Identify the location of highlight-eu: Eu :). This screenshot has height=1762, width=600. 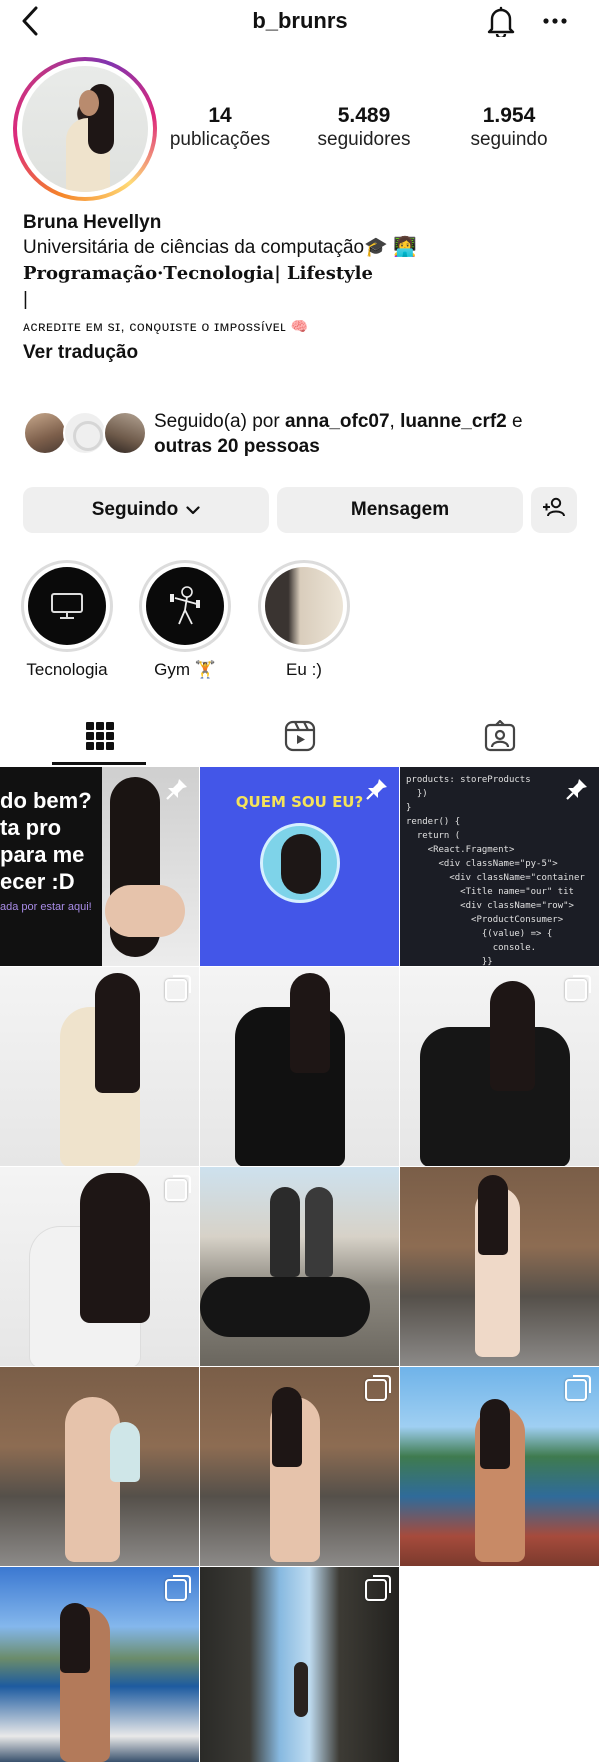
(304, 620).